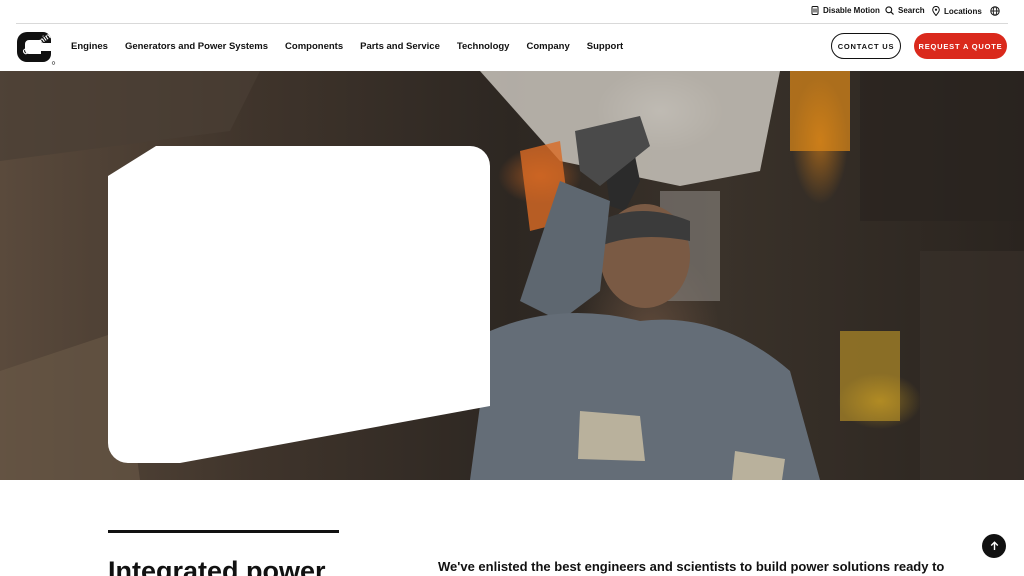 The image size is (1024, 576). I want to click on search-link: Search, so click(905, 10).